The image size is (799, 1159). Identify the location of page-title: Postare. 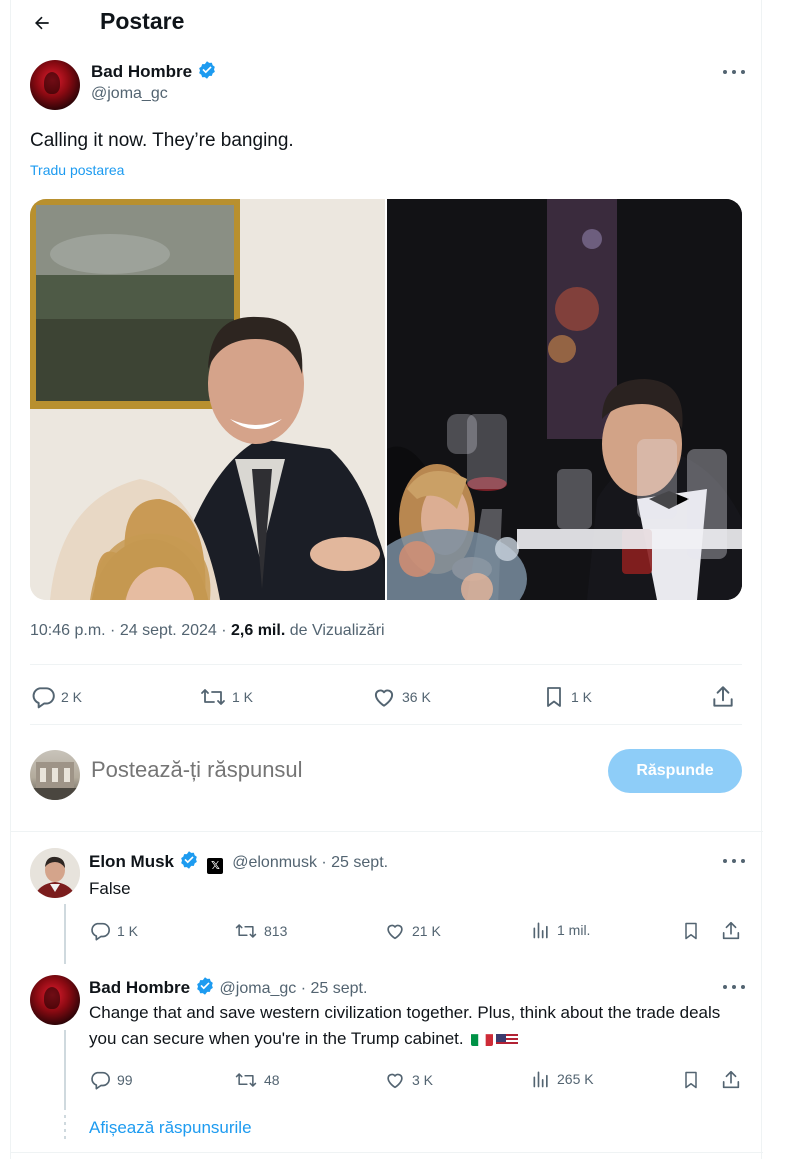
(142, 21).